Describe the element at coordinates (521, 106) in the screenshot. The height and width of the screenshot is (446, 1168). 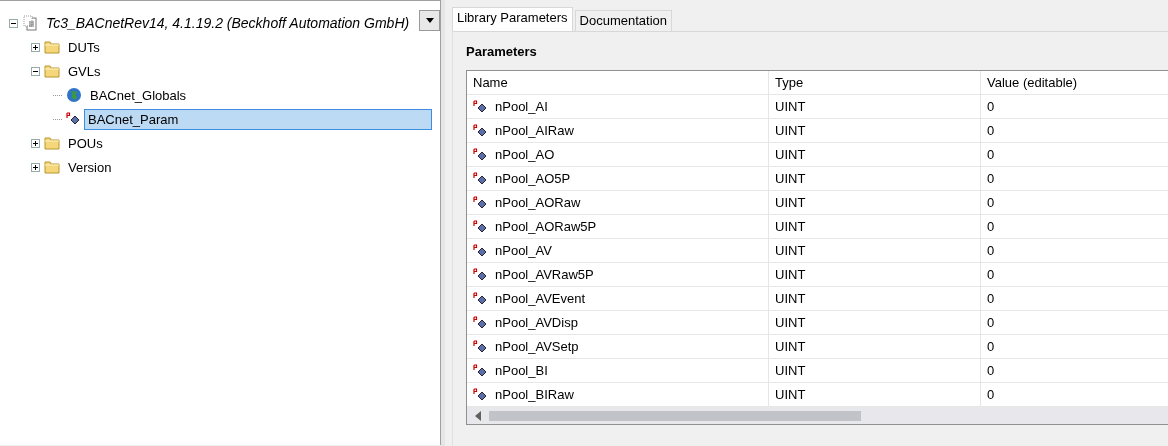
I see `parameter-name: nPool_AI` at that location.